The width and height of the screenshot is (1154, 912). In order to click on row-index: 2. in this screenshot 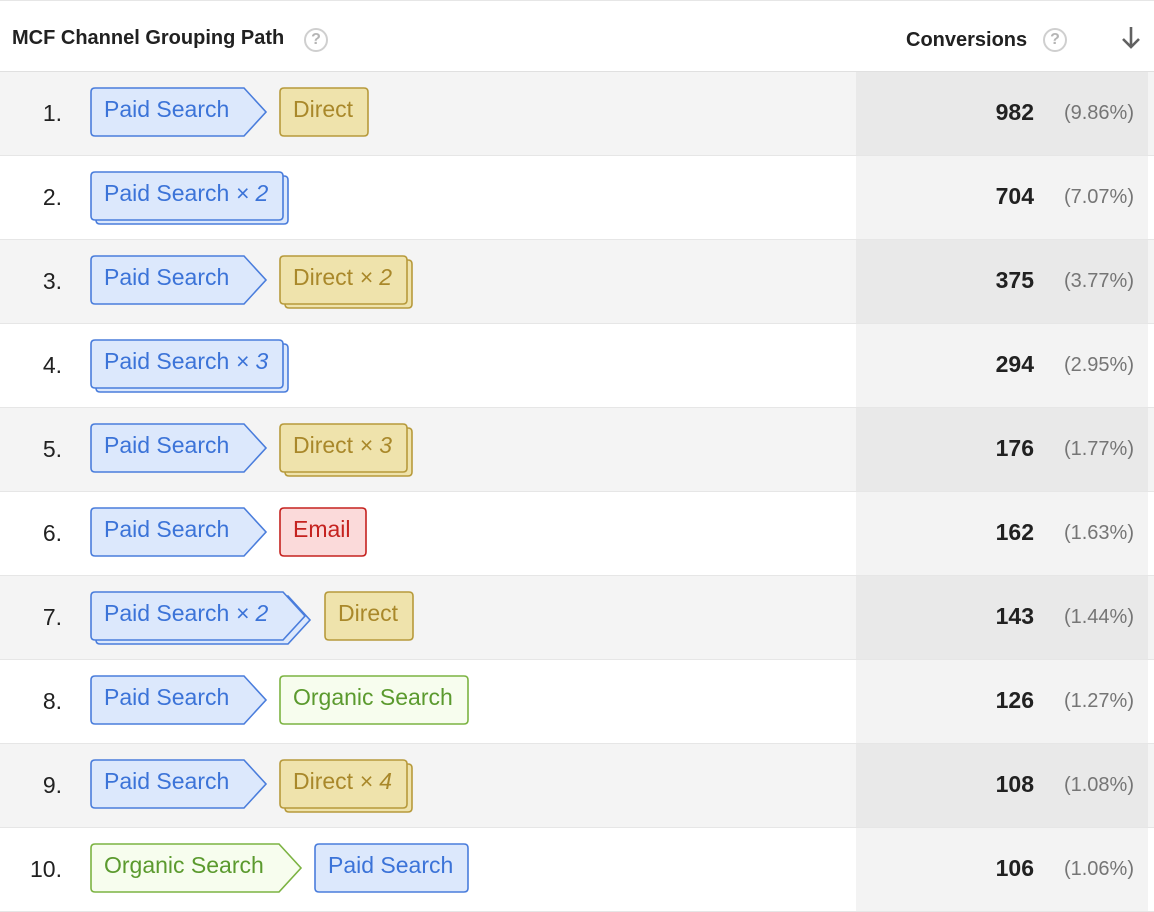, I will do `click(52, 197)`.